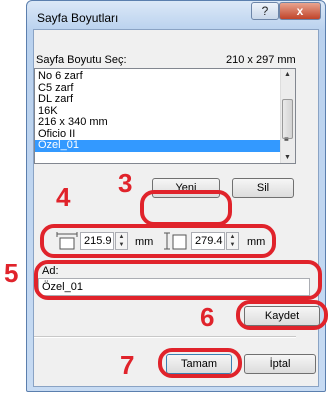 This screenshot has height=394, width=334. Describe the element at coordinates (157, 99) in the screenshot. I see `list-item: DL zarf` at that location.